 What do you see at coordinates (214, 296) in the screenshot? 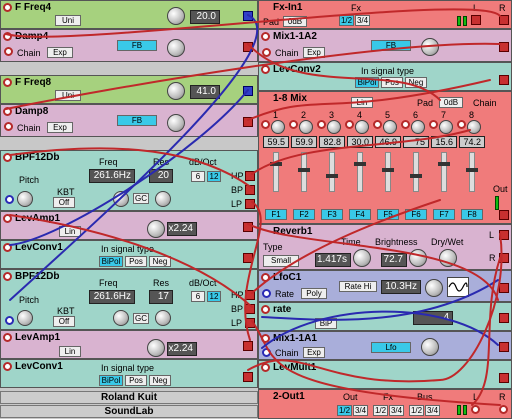
I see `db12-button: 12` at bounding box center [214, 296].